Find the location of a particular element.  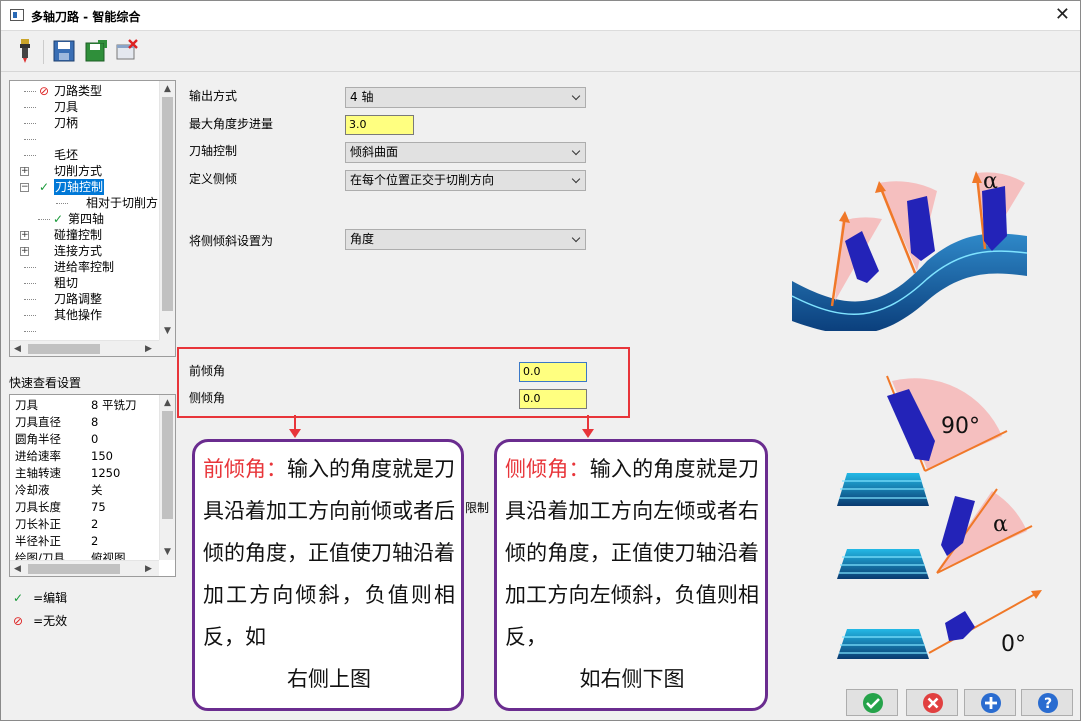

tree-item-label: 切削方式 is located at coordinates (78, 171).